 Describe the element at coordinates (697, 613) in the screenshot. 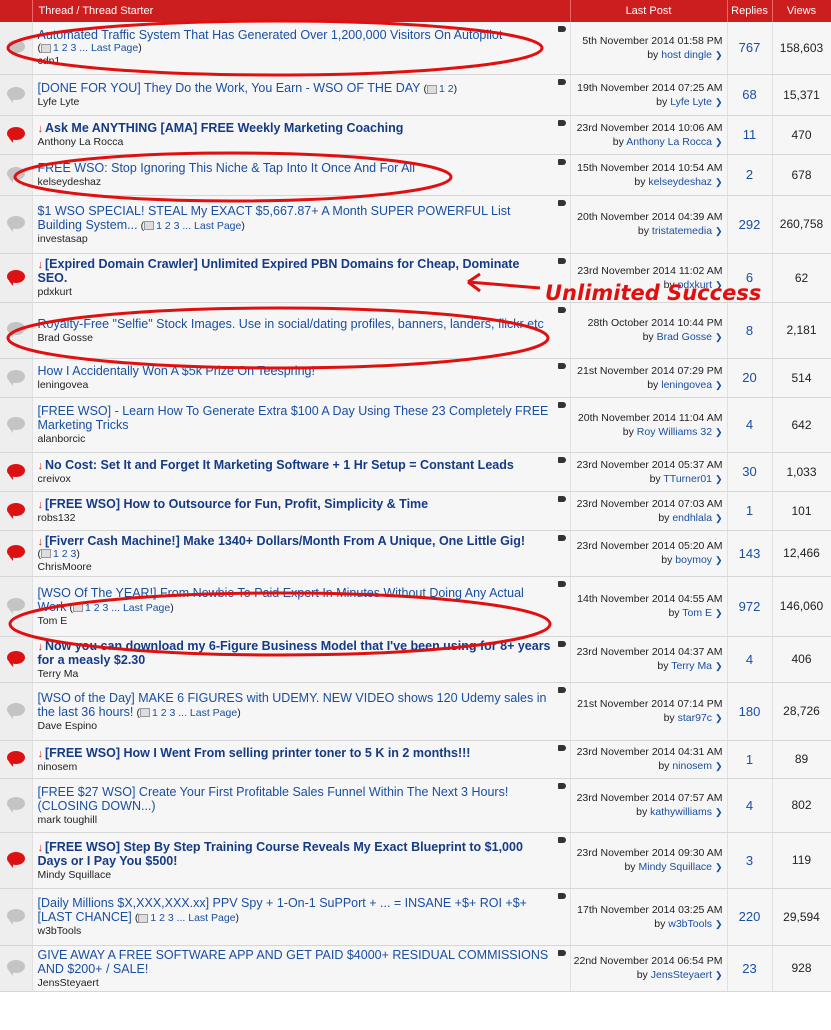

I see `last-post-author: Tom E` at that location.